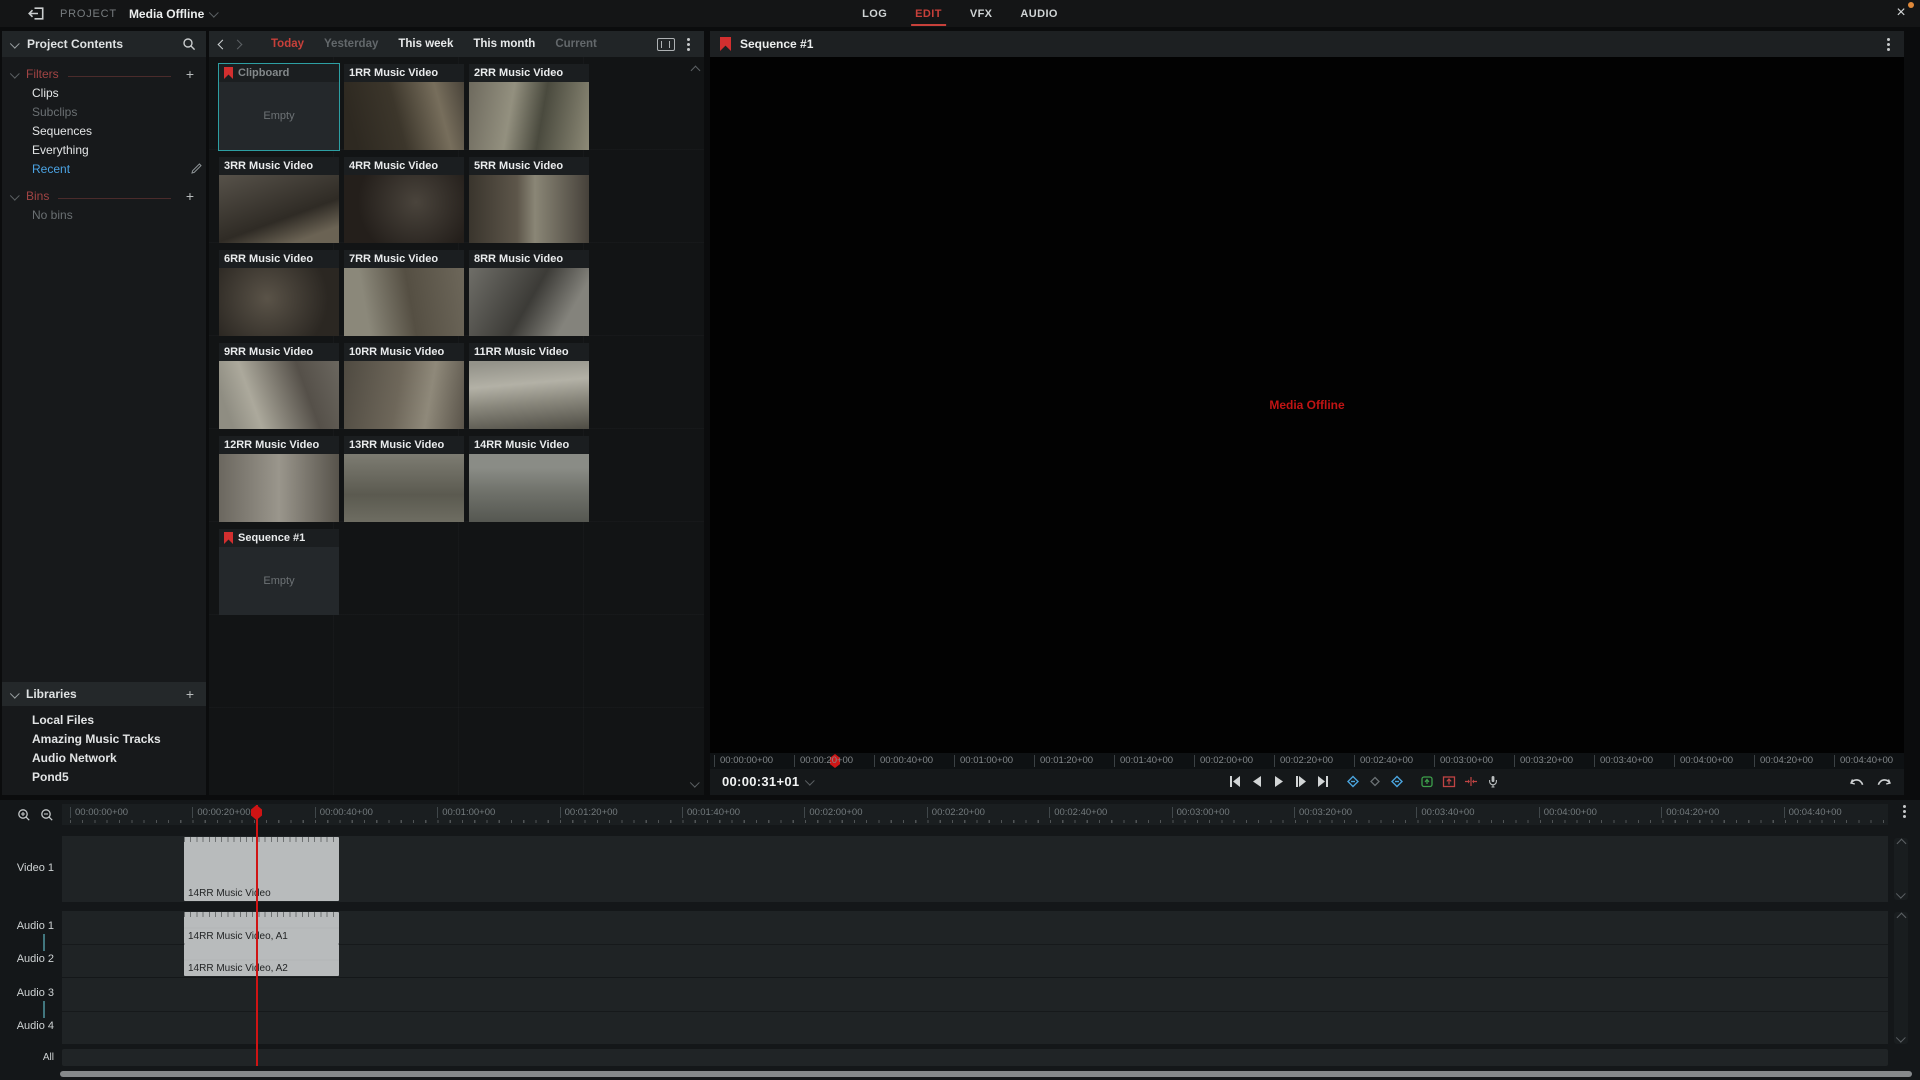 Image resolution: width=1920 pixels, height=1080 pixels. I want to click on zoom-out-icon, so click(46, 814).